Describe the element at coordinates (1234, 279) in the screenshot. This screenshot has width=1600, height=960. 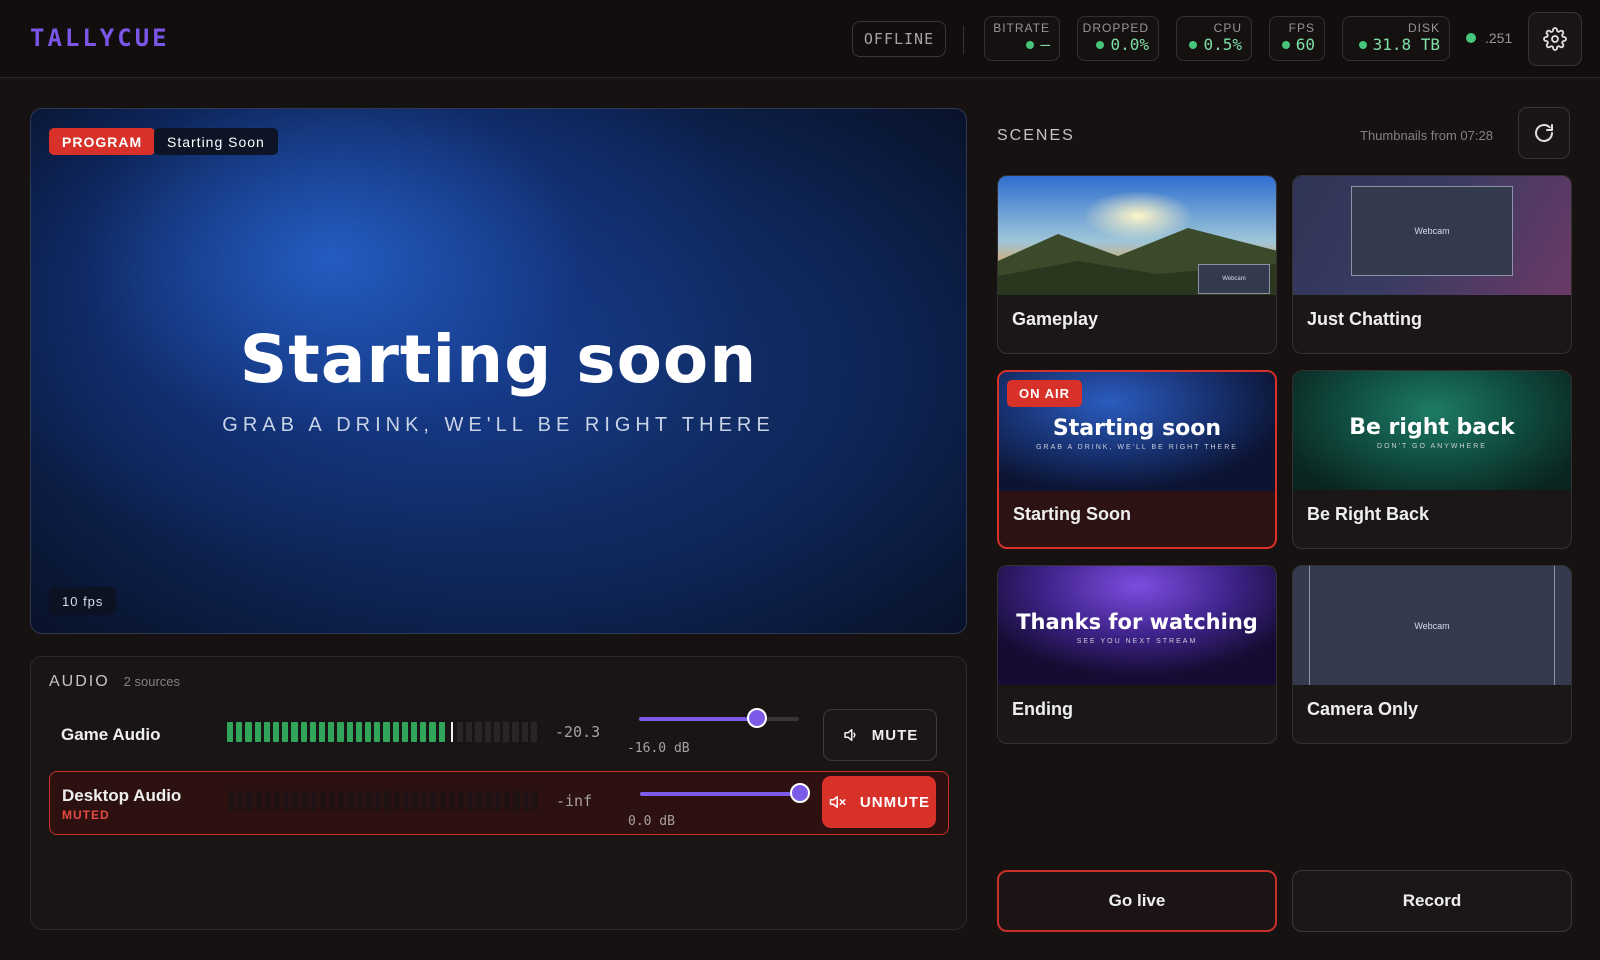
I see `webcam-placeholder: Webcam` at that location.